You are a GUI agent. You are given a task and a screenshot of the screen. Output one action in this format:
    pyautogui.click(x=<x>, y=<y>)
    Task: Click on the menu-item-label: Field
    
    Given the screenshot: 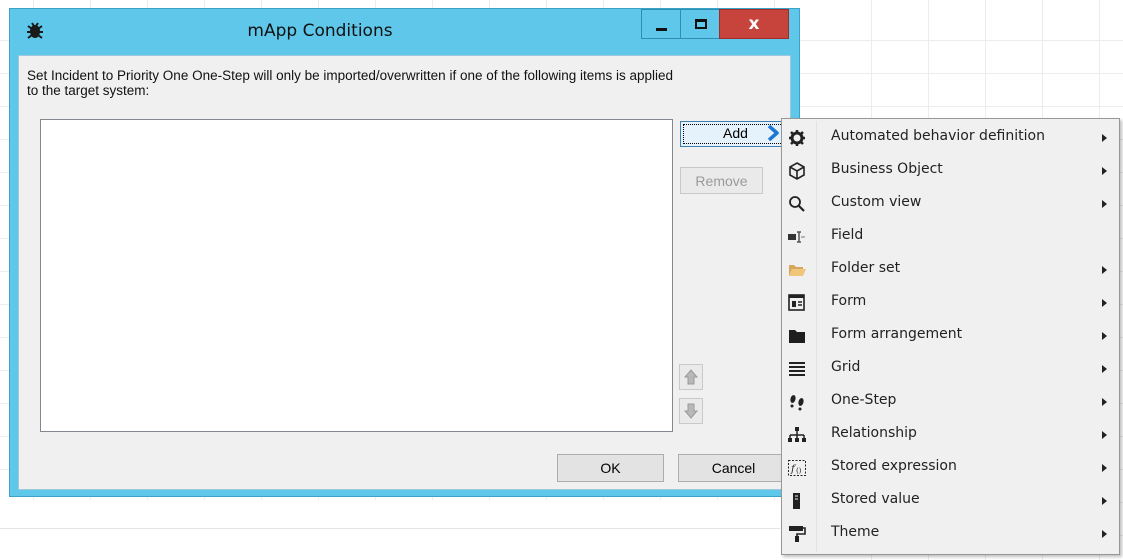 What is the action you would take?
    pyautogui.click(x=847, y=235)
    